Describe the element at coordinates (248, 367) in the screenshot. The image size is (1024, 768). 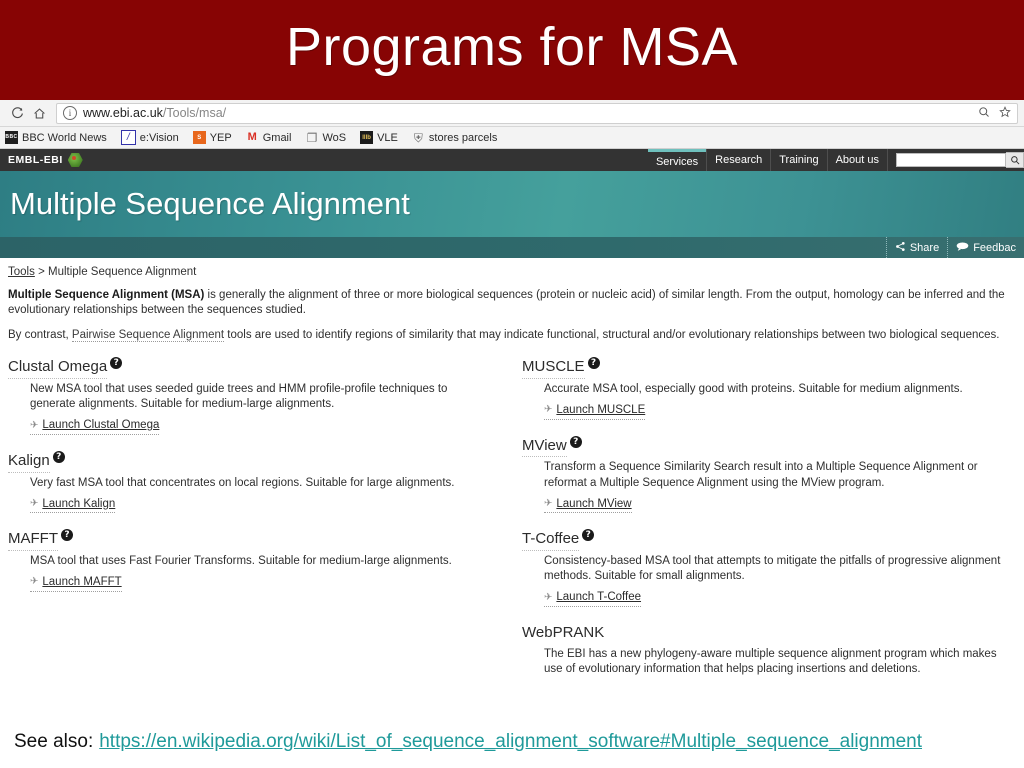
I see `tool-title: Clustal Omega ?` at that location.